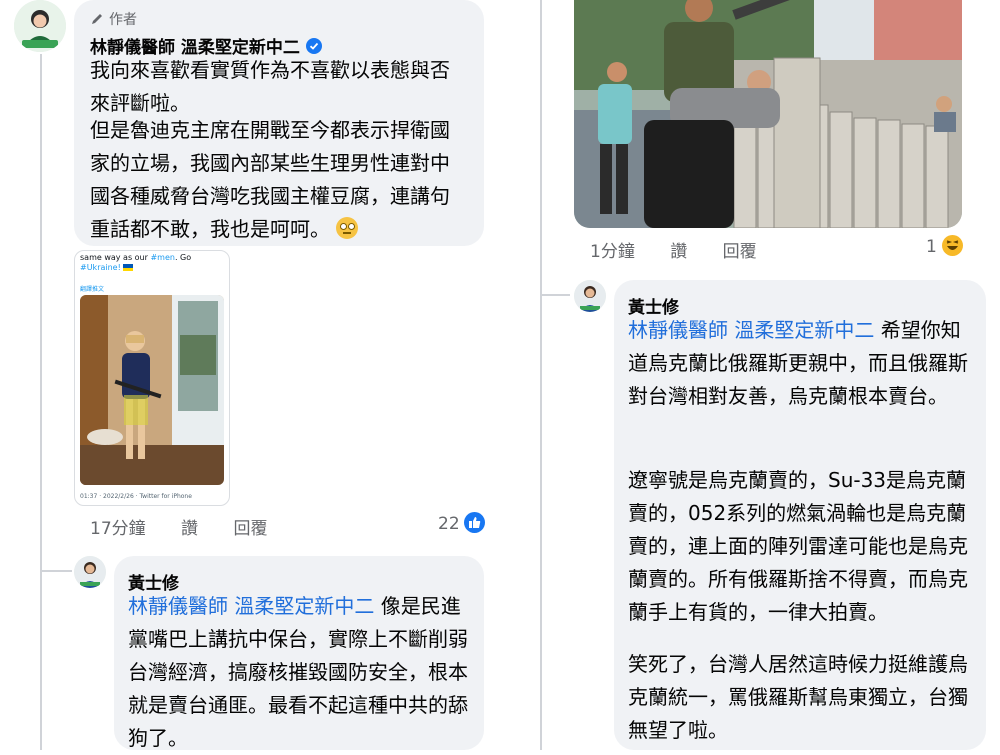 Image resolution: width=1000 pixels, height=755 pixels. What do you see at coordinates (768, 114) in the screenshot?
I see `protest-photo-image` at bounding box center [768, 114].